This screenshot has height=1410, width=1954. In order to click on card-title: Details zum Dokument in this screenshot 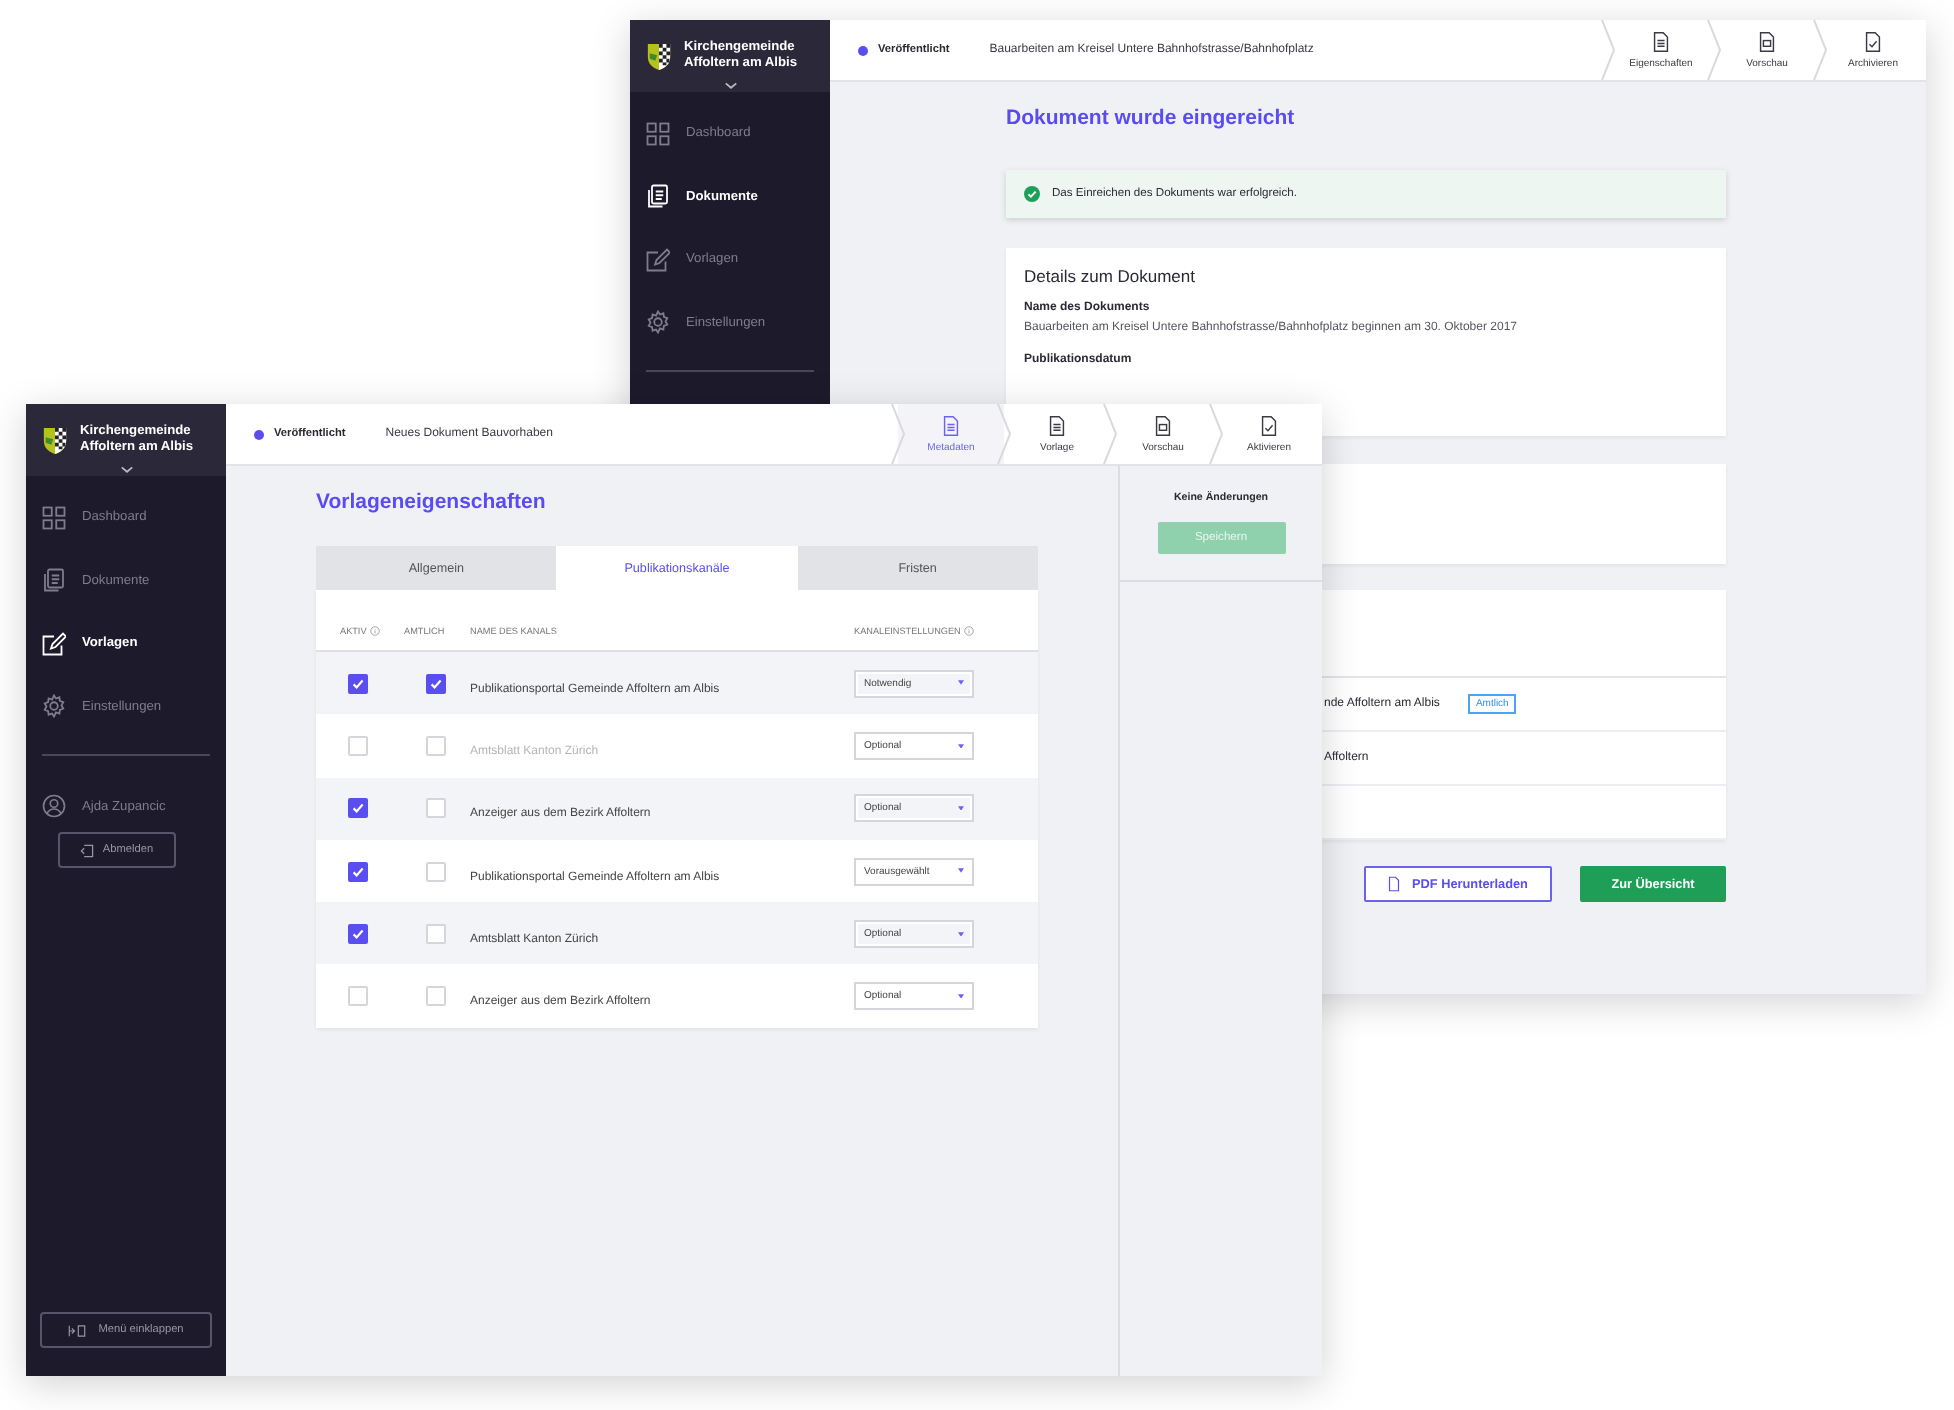, I will do `click(1111, 276)`.